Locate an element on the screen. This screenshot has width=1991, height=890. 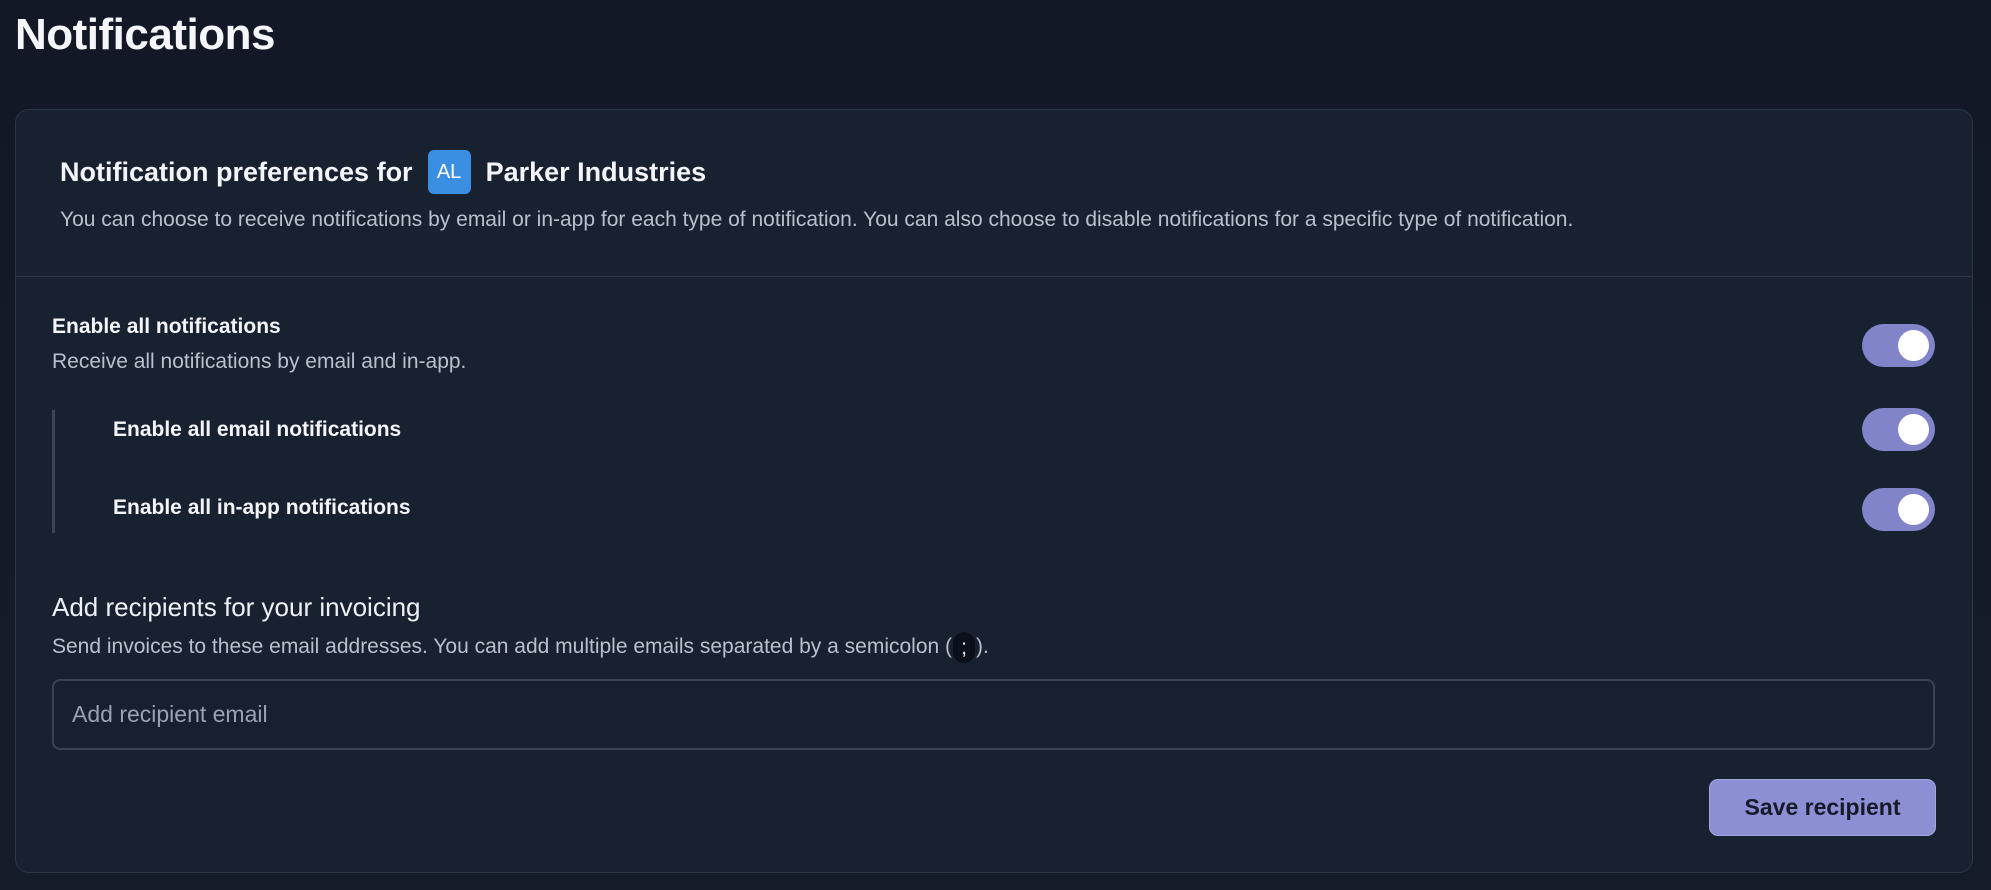
enable-email-label: Enable all email notifications is located at coordinates (257, 429).